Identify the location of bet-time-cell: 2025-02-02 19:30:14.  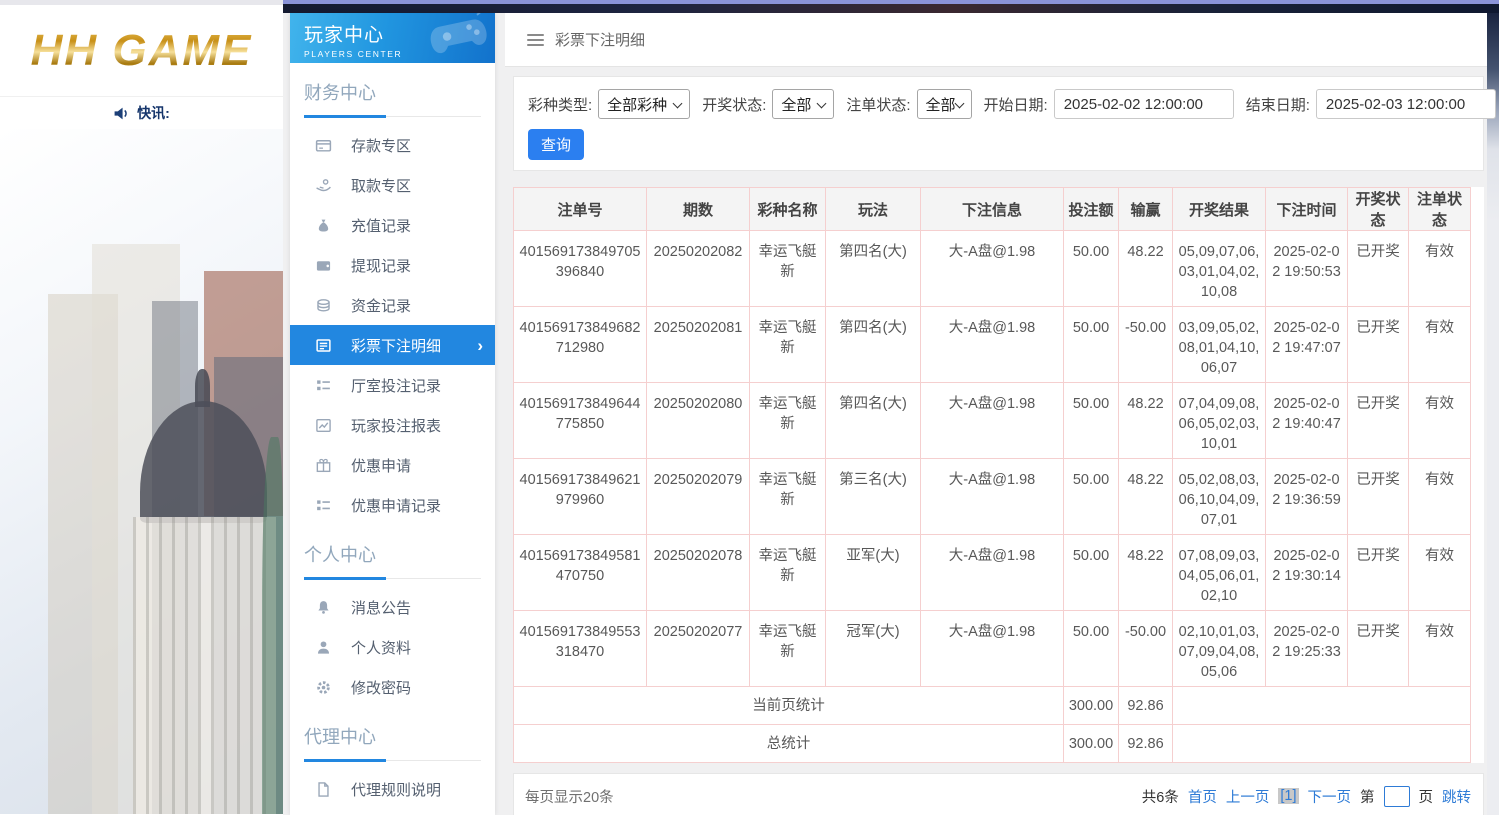
(1306, 572).